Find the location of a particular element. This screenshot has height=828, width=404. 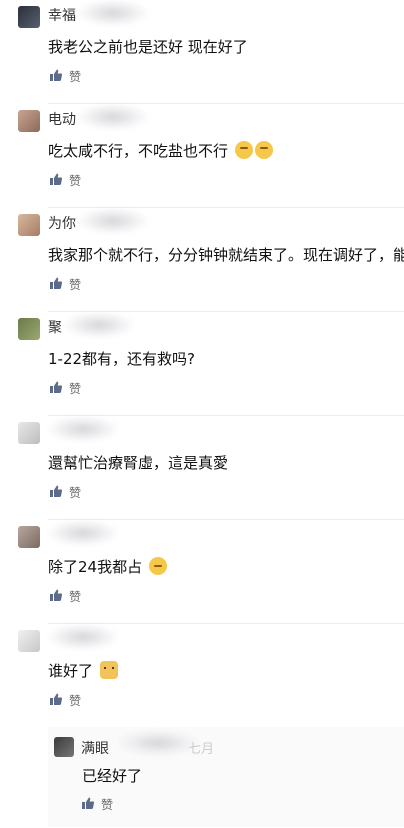

comment-item: 幸福 我老公之前也是还好 现在好了 赞 is located at coordinates (202, 52).